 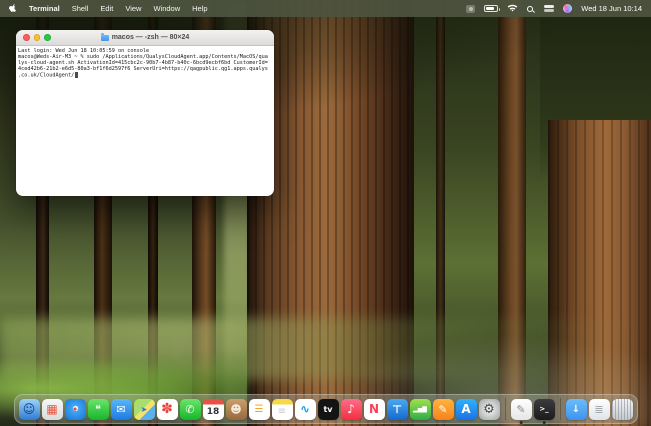 I want to click on downloads-folder-icon: ↓, so click(x=576, y=409).